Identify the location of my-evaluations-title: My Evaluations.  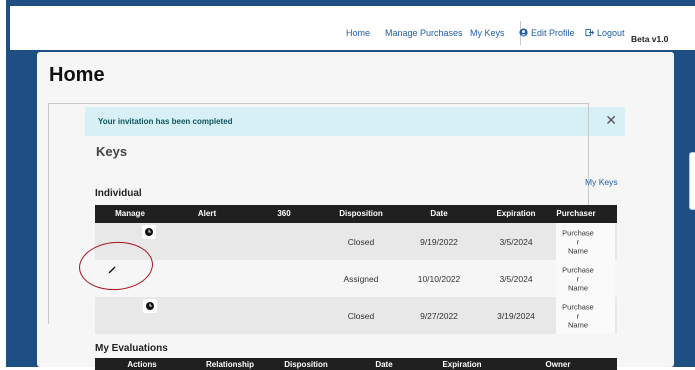
(131, 348).